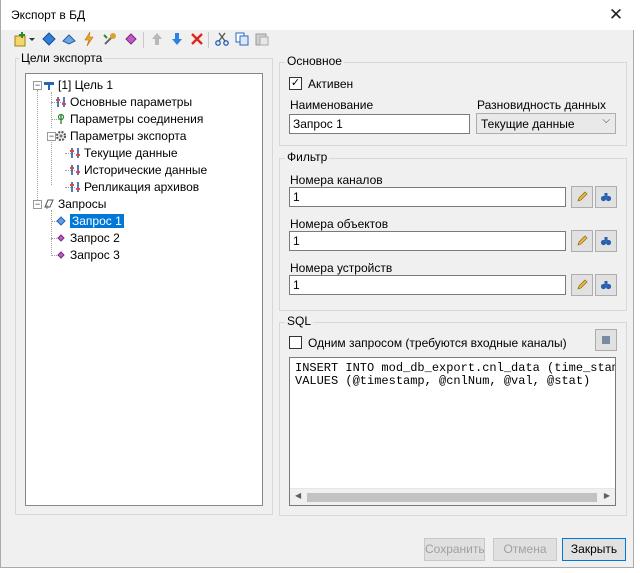 Image resolution: width=640 pixels, height=573 pixels. I want to click on active-checkbox: ✓, so click(295, 83).